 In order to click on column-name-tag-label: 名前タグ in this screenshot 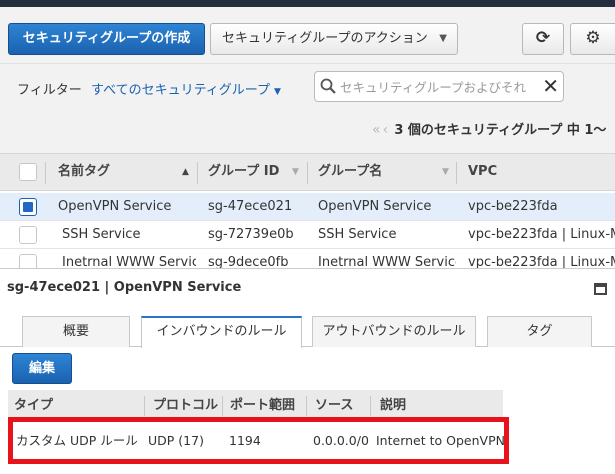, I will do `click(84, 171)`.